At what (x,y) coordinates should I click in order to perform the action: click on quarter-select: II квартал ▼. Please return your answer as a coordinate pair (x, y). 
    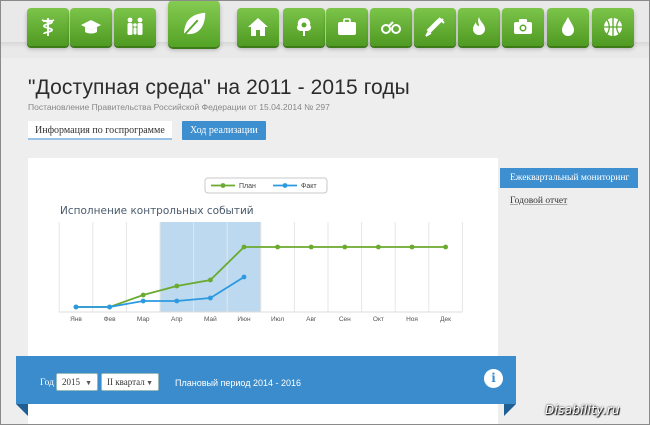
    Looking at the image, I should click on (130, 382).